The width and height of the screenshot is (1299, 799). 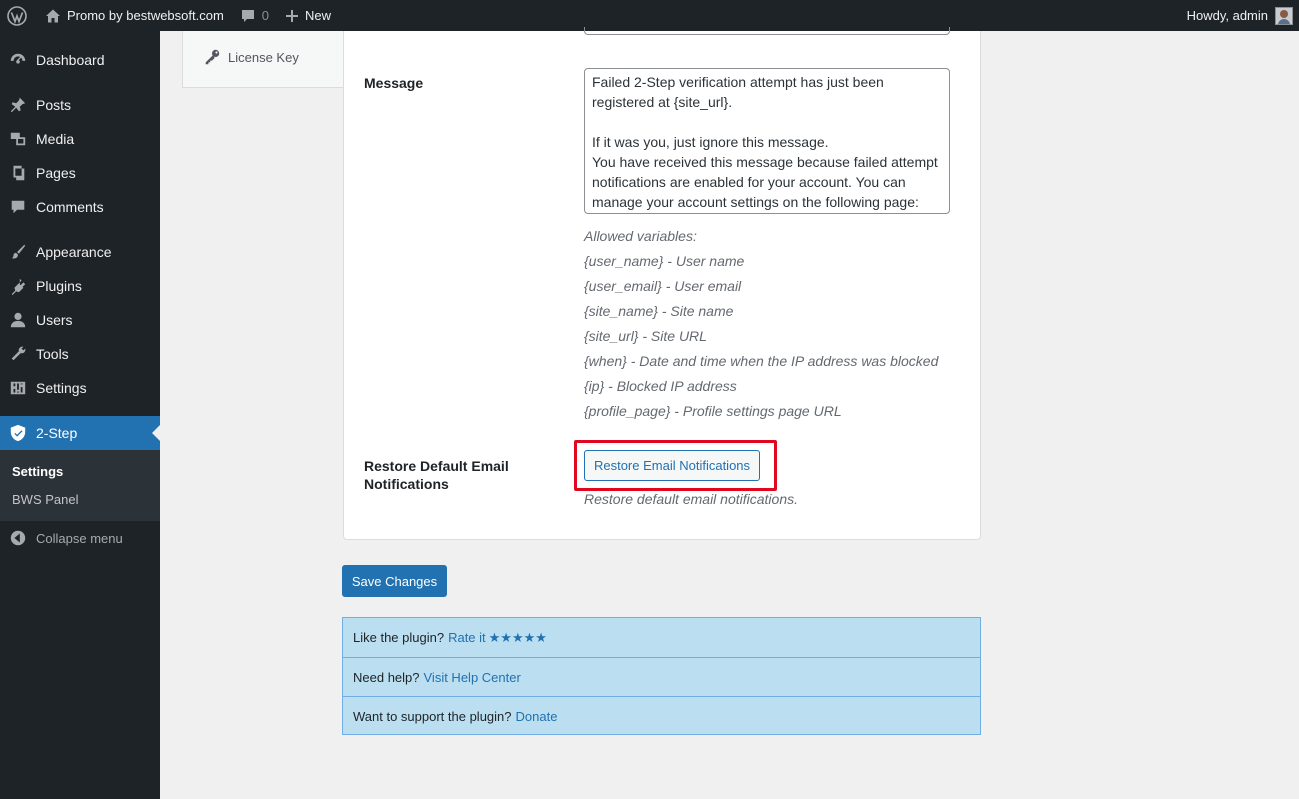 I want to click on allowed-variables-heading: Allowed variables:, so click(x=640, y=236).